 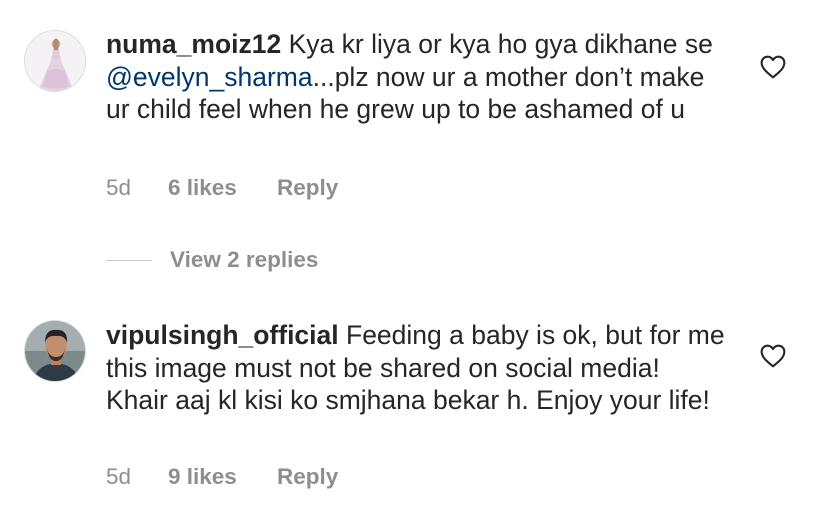 I want to click on replies-divider, so click(x=129, y=260).